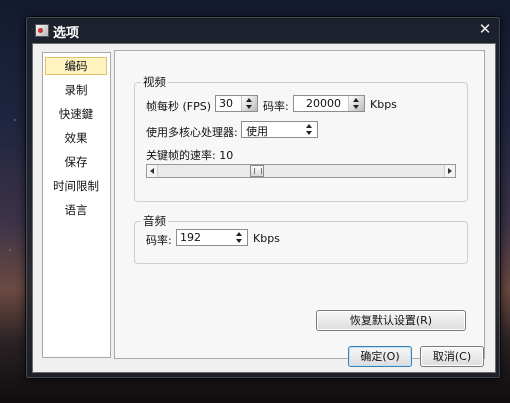  What do you see at coordinates (42, 30) in the screenshot?
I see `app-icon` at bounding box center [42, 30].